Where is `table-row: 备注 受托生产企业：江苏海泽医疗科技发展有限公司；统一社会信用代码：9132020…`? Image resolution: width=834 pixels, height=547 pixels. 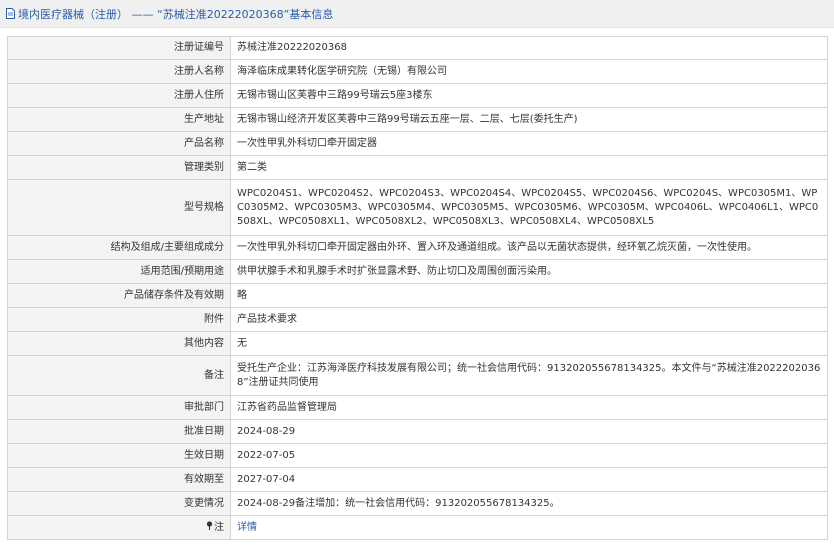
table-row: 备注 受托生产企业：江苏海泽医疗科技发展有限公司；统一社会信用代码：9132020… is located at coordinates (417, 375).